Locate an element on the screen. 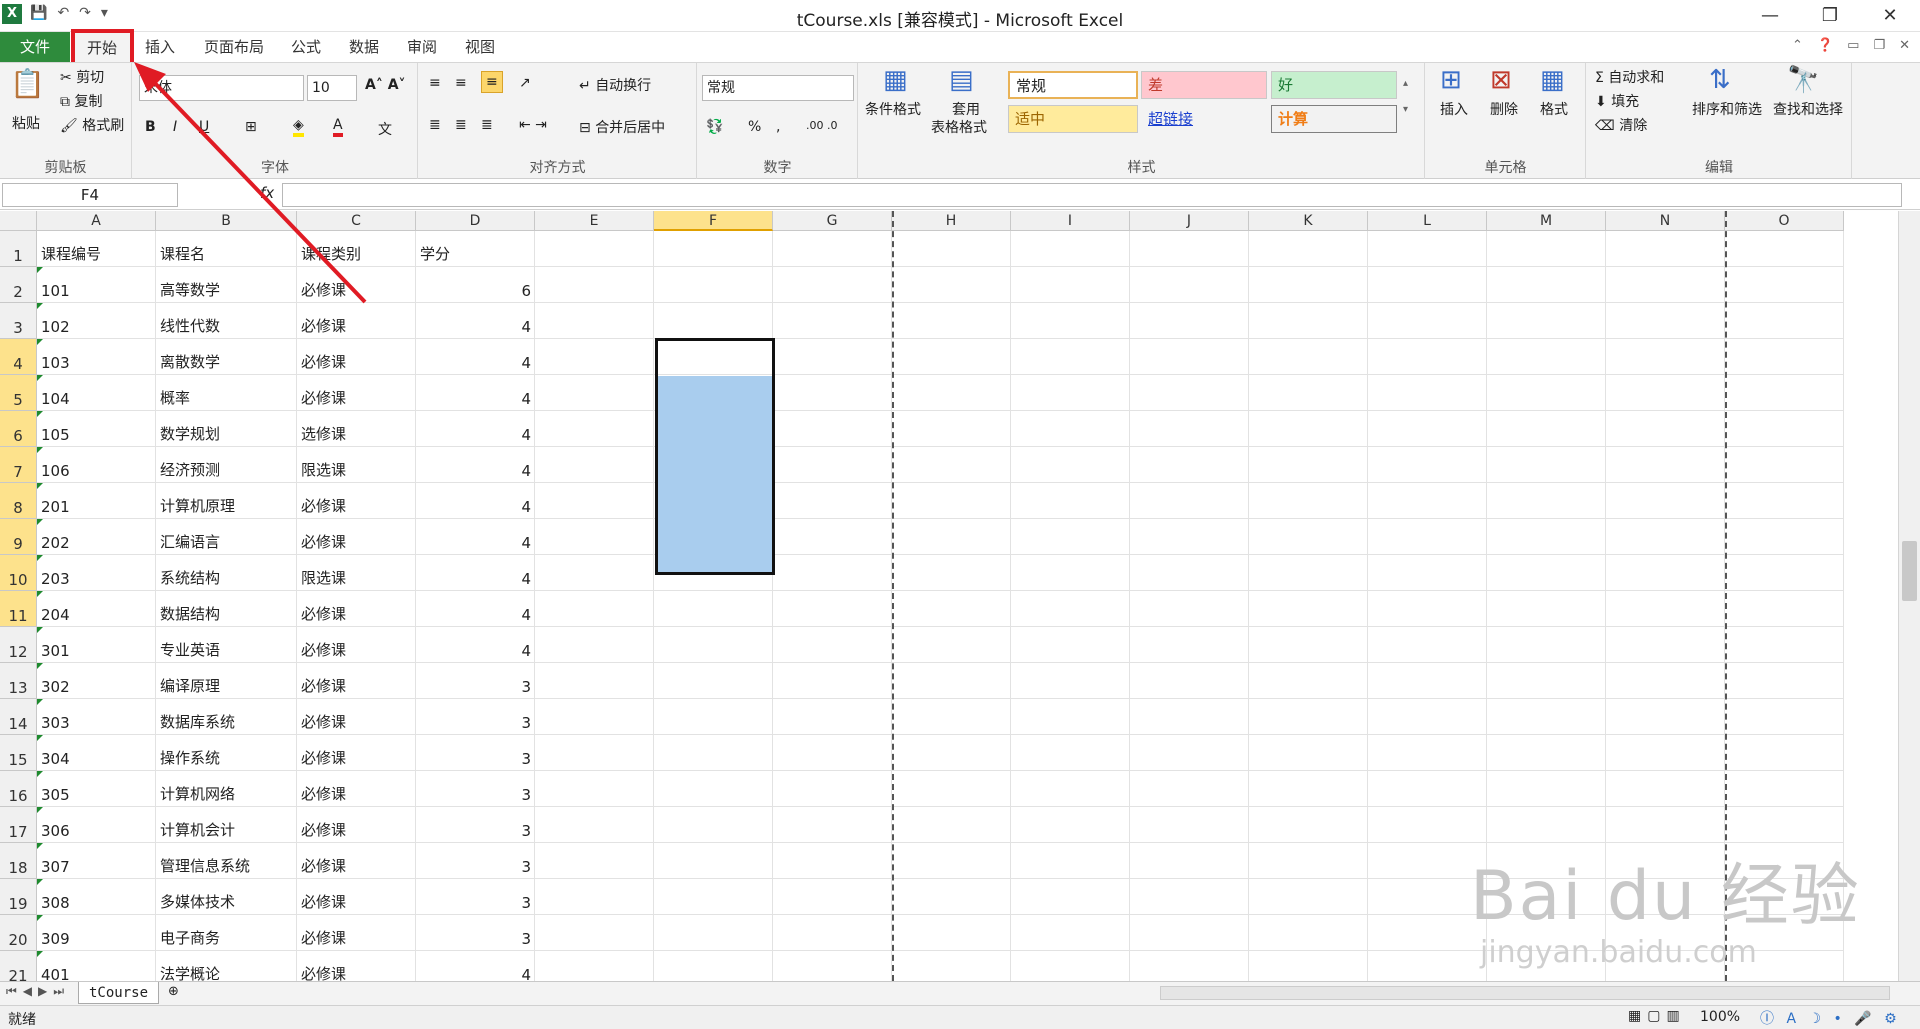 This screenshot has height=1029, width=1920. wrap-text-button: 自动换行 is located at coordinates (623, 86).